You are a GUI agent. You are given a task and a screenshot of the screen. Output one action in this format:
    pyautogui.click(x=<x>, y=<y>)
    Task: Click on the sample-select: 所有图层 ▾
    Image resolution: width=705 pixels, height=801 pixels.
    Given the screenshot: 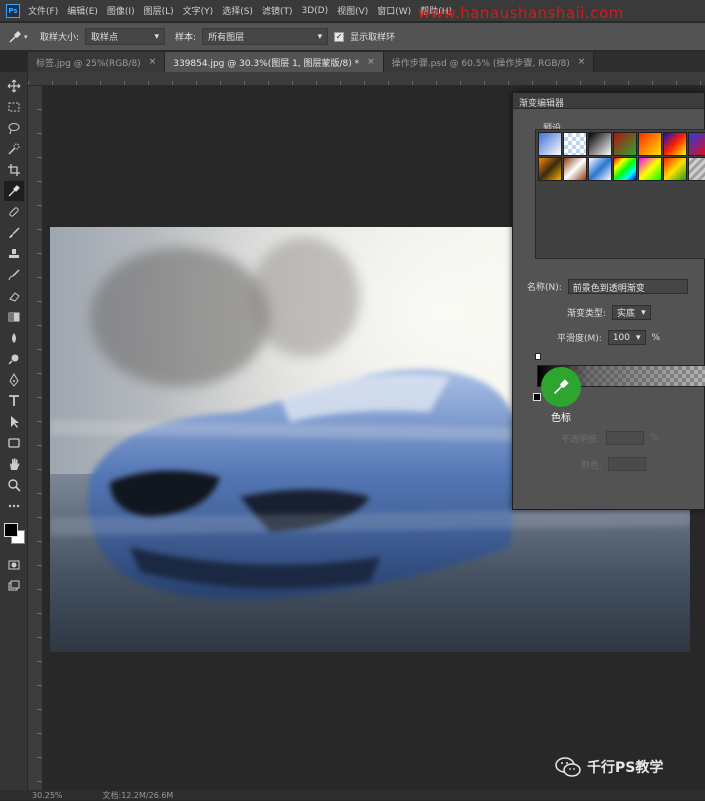 What is the action you would take?
    pyautogui.click(x=265, y=36)
    